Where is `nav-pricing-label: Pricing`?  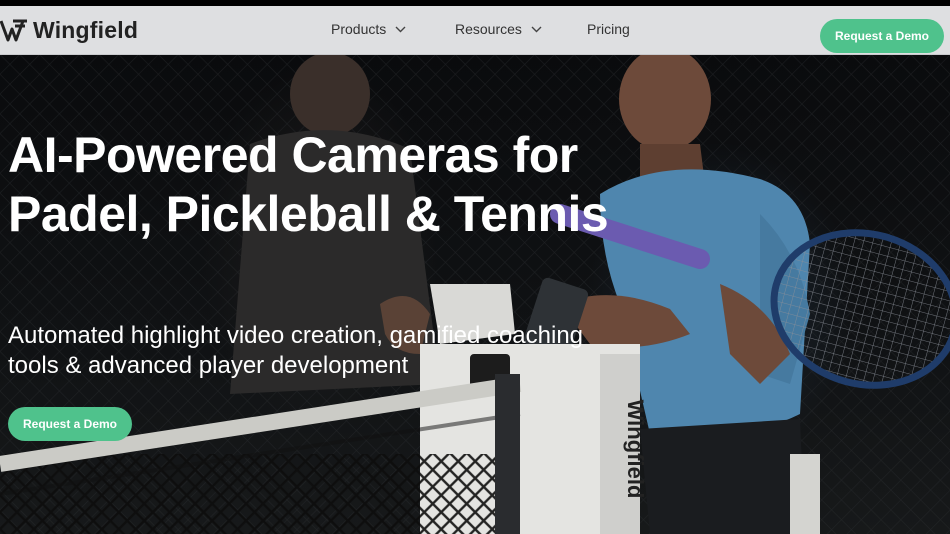
nav-pricing-label: Pricing is located at coordinates (608, 29).